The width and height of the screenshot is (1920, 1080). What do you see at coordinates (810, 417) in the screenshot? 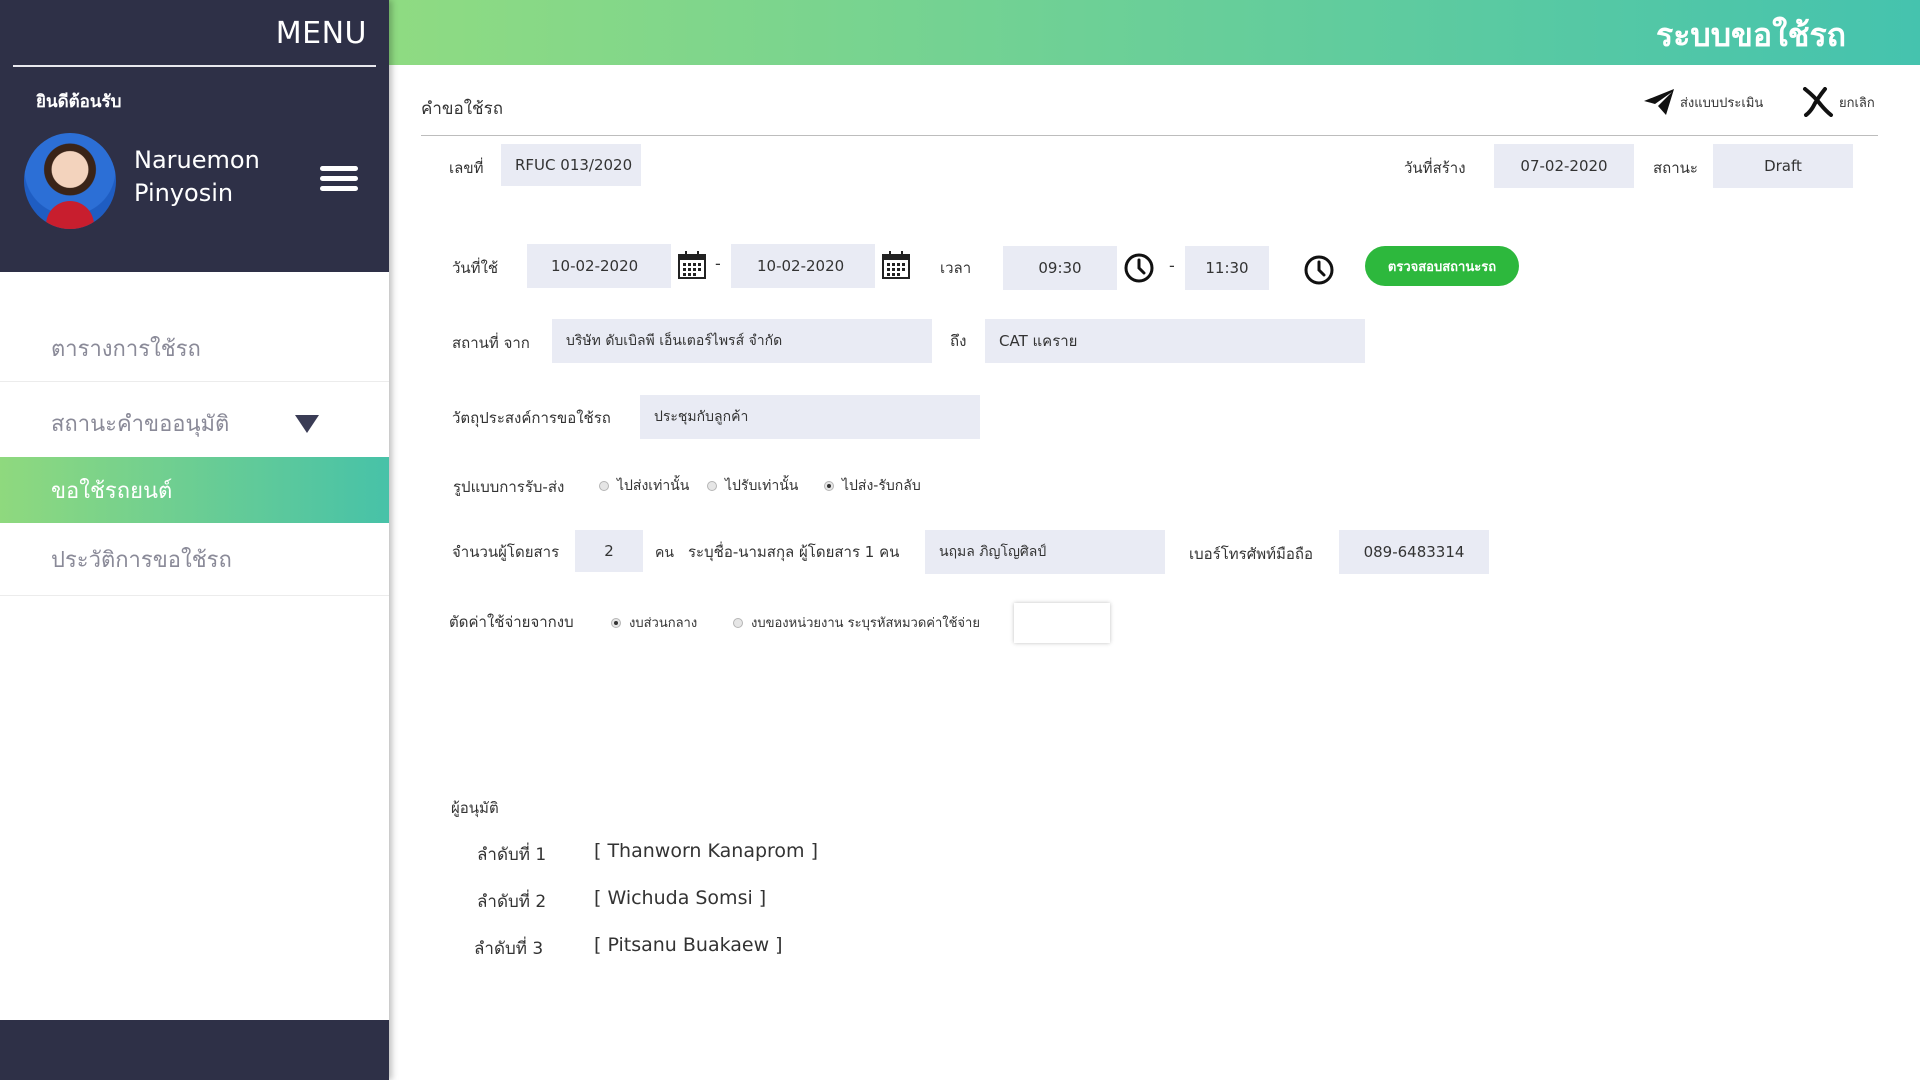
I see `purpose-input: ประชุมกับลูกค้า` at bounding box center [810, 417].